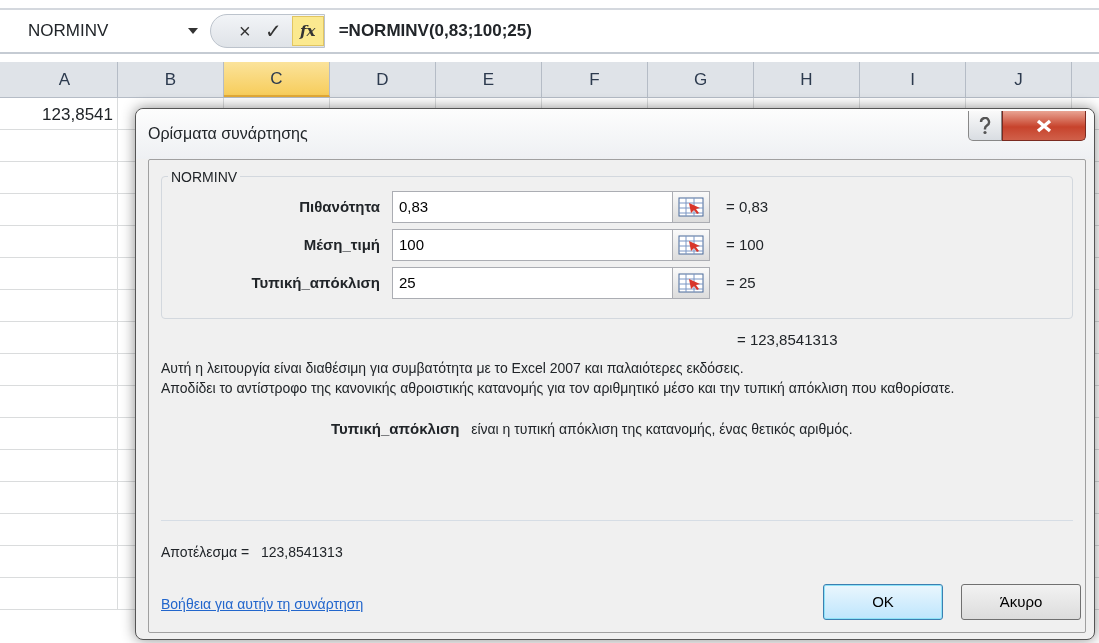  What do you see at coordinates (489, 79) in the screenshot?
I see `column-header: E` at bounding box center [489, 79].